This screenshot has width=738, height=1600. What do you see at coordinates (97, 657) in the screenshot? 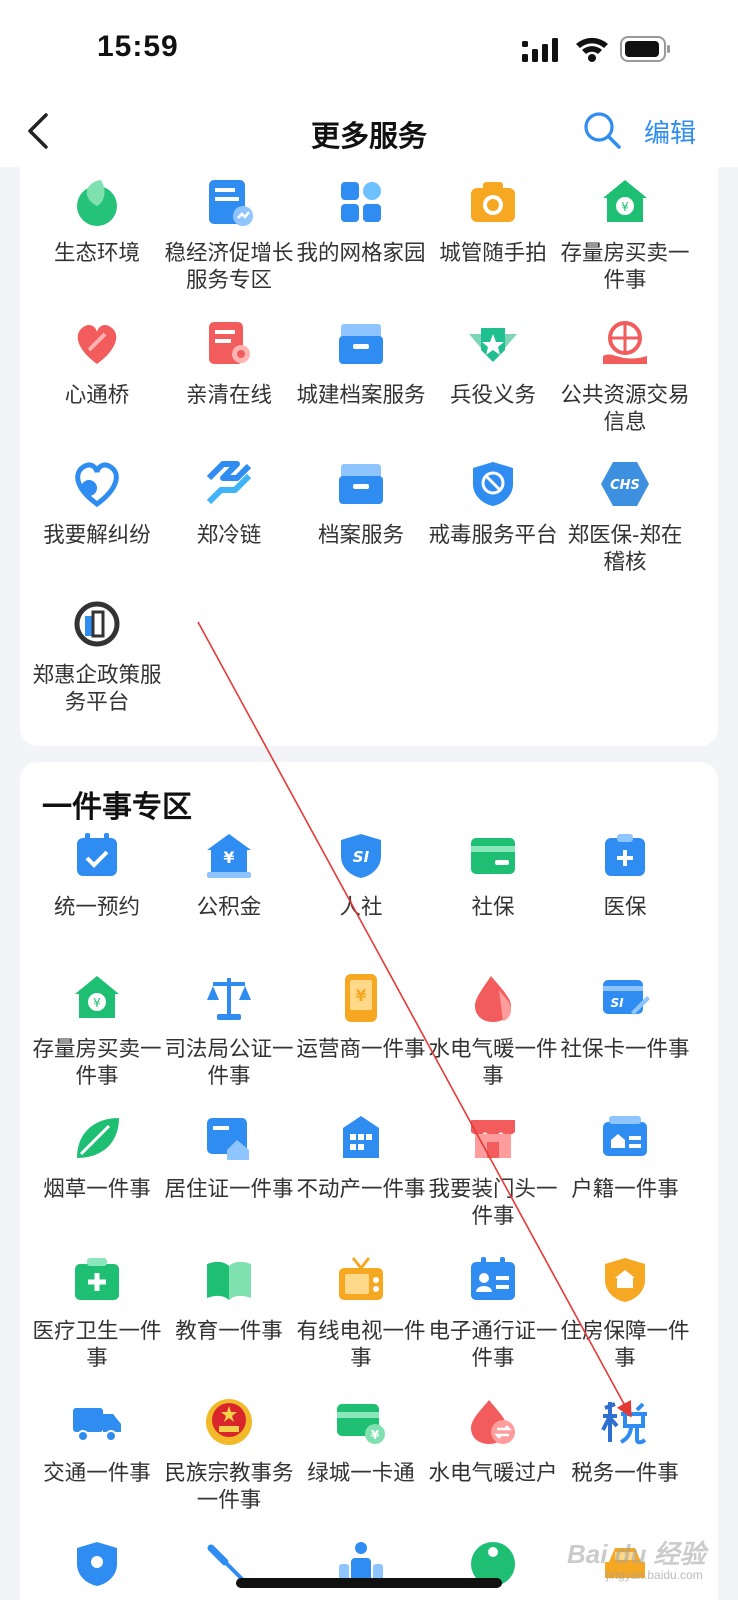
I see `service-item: 郑惠企政策服务平台` at bounding box center [97, 657].